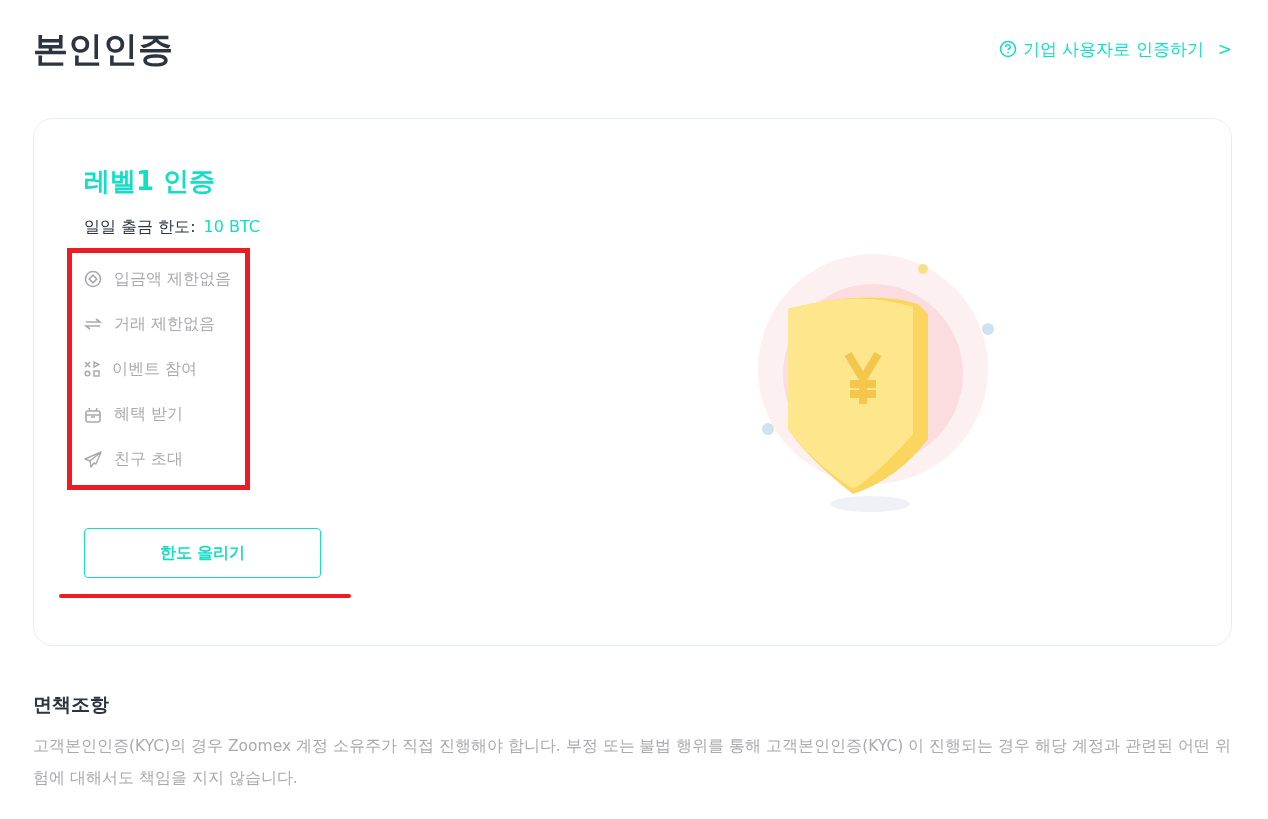 Image resolution: width=1268 pixels, height=819 pixels. What do you see at coordinates (71, 704) in the screenshot?
I see `disclaimer-title: 면책조항` at bounding box center [71, 704].